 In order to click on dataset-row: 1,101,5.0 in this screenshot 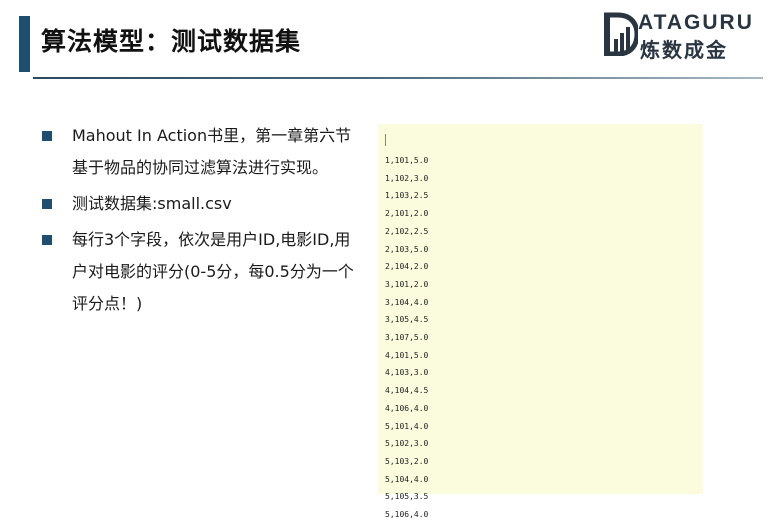, I will do `click(407, 160)`.